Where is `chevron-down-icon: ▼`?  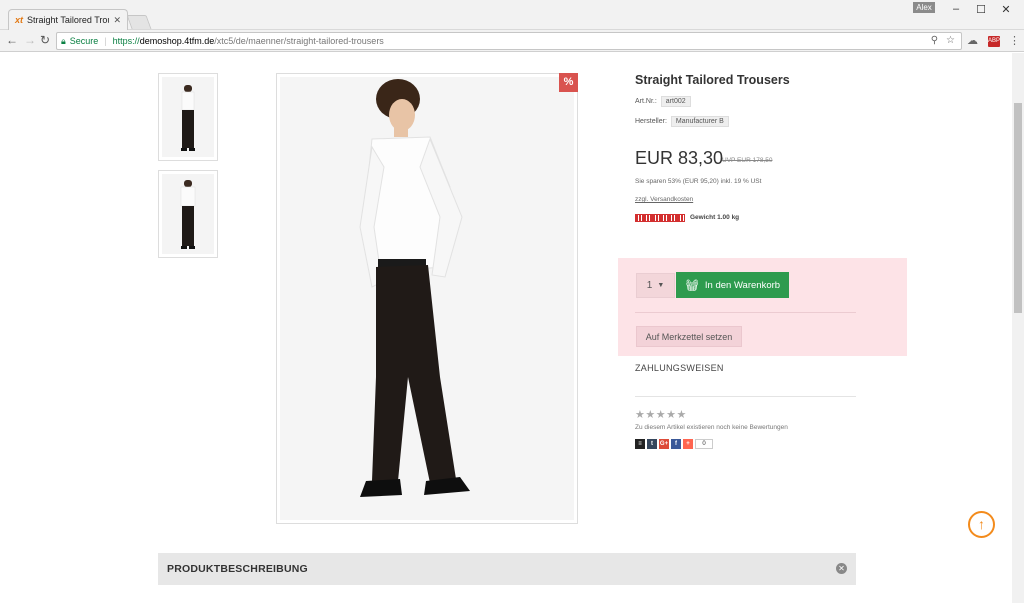
chevron-down-icon: ▼ is located at coordinates (661, 285).